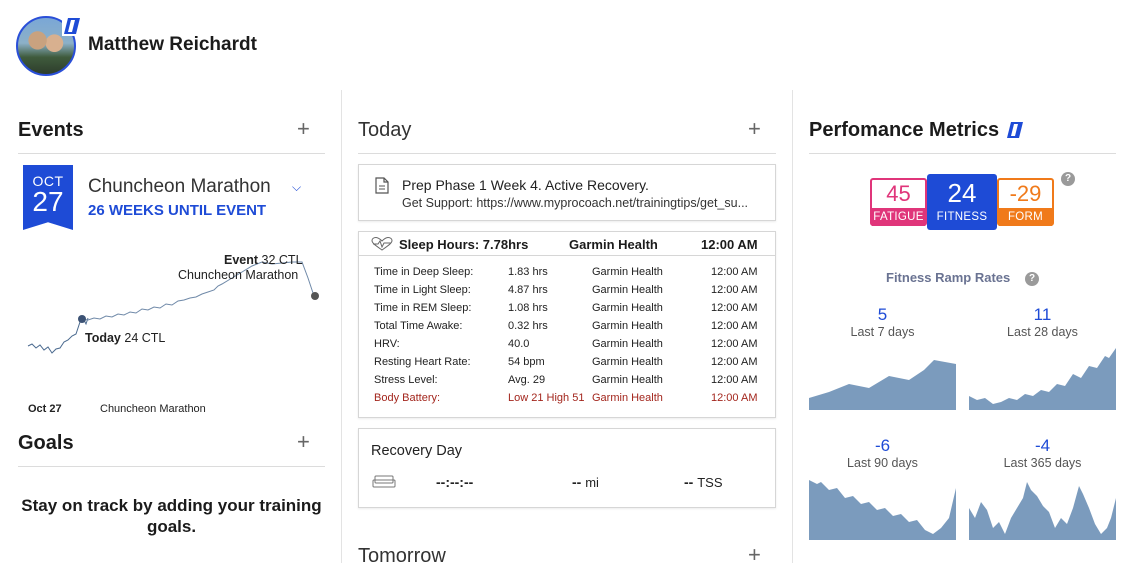 This screenshot has height=563, width=1135. What do you see at coordinates (382, 185) in the screenshot?
I see `document-icon` at bounding box center [382, 185].